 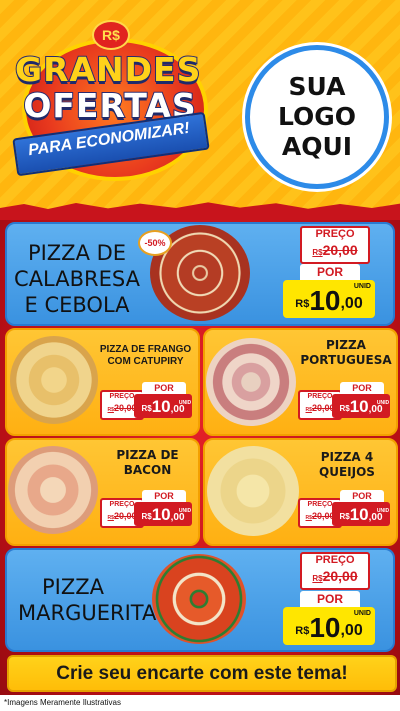 What do you see at coordinates (202, 673) in the screenshot?
I see `cta-banner: Crie seu encarte com este tema!` at bounding box center [202, 673].